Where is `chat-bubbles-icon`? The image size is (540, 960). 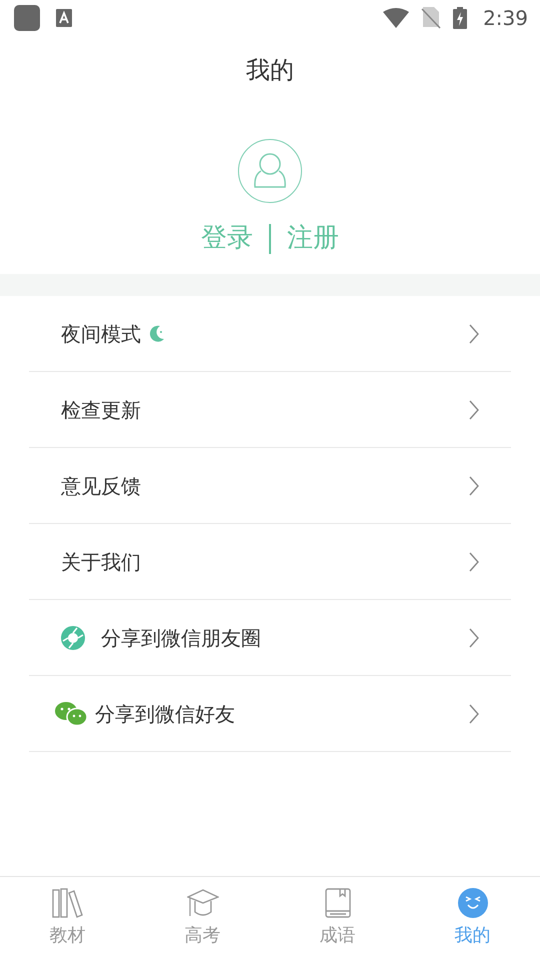 chat-bubbles-icon is located at coordinates (71, 713).